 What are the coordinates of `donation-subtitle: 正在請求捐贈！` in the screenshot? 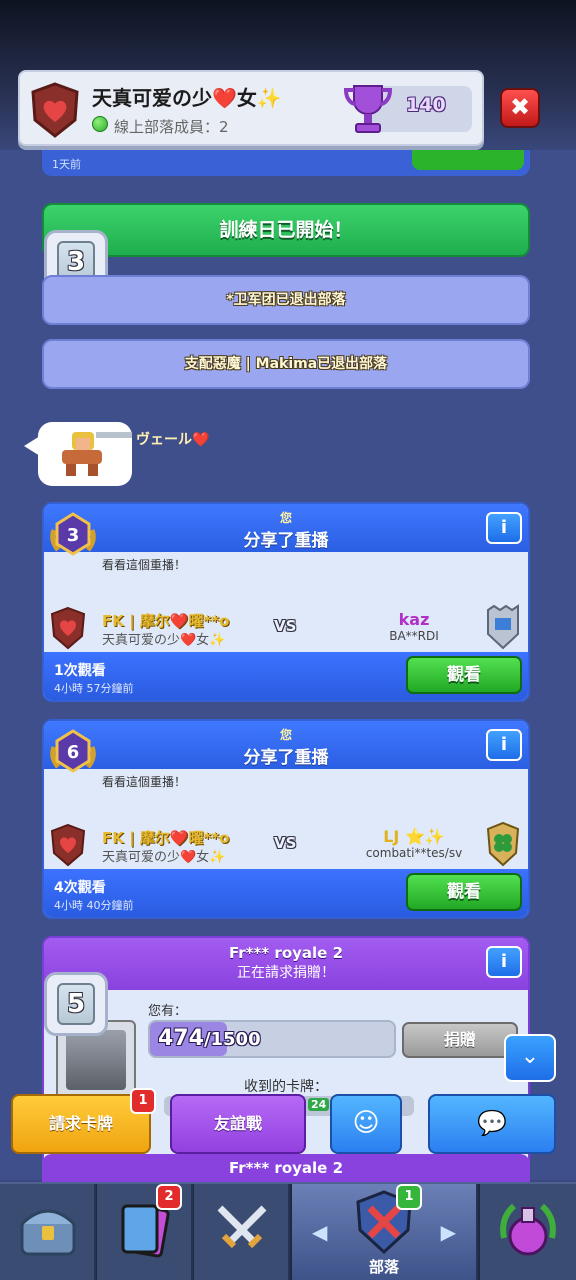 It's located at (286, 973).